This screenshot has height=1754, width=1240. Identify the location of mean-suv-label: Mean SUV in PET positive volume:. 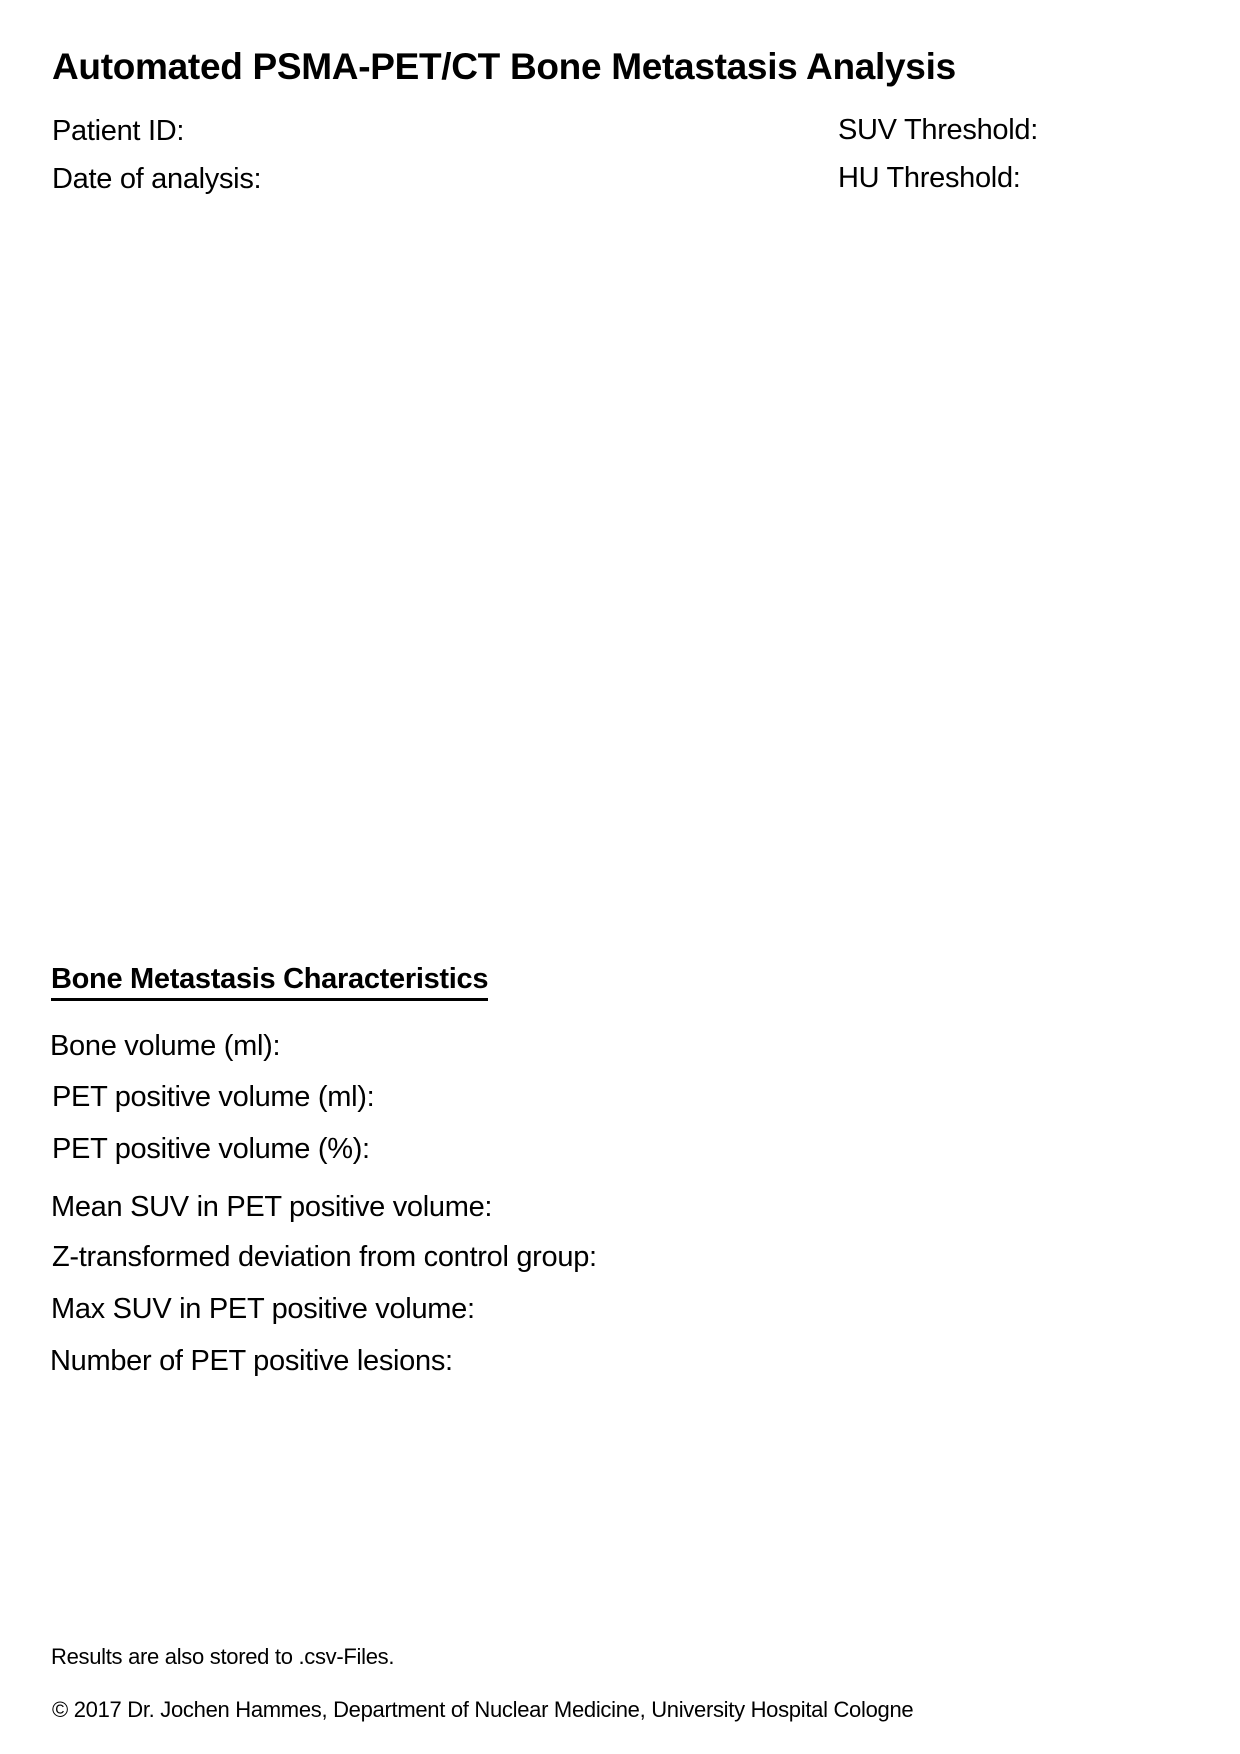
(272, 1207).